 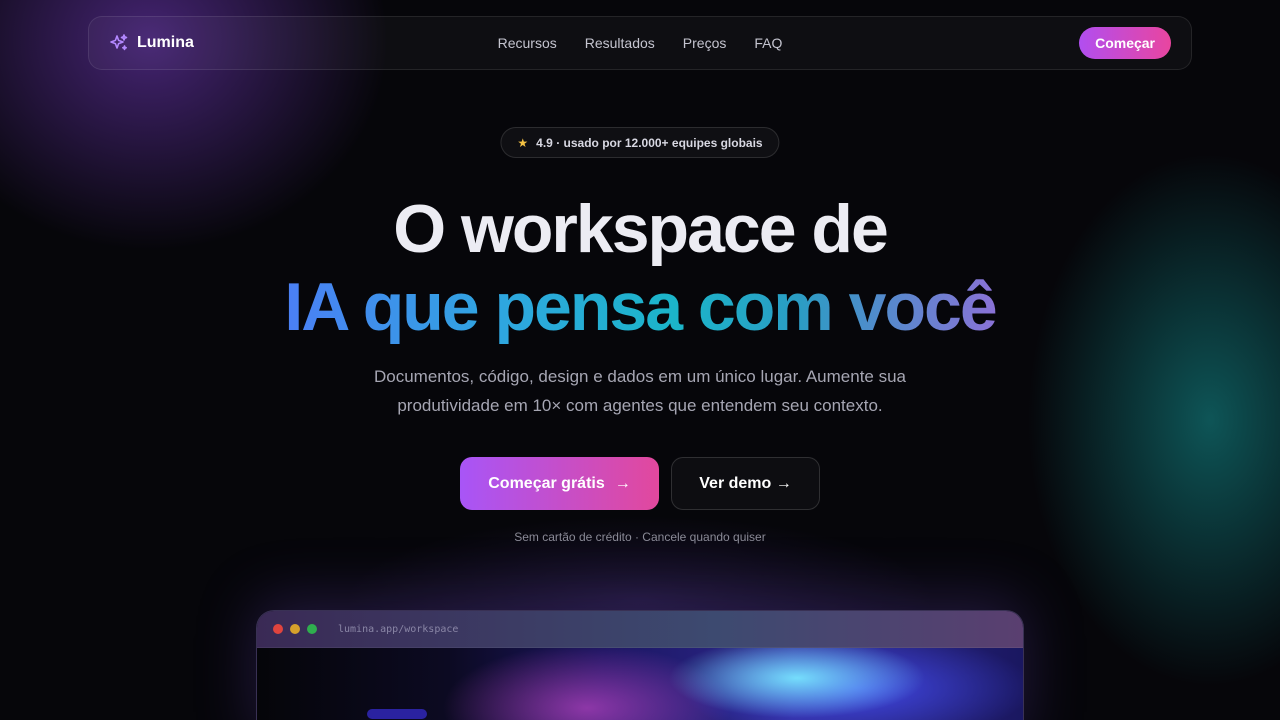 I want to click on sparkles-icon, so click(x=119, y=43).